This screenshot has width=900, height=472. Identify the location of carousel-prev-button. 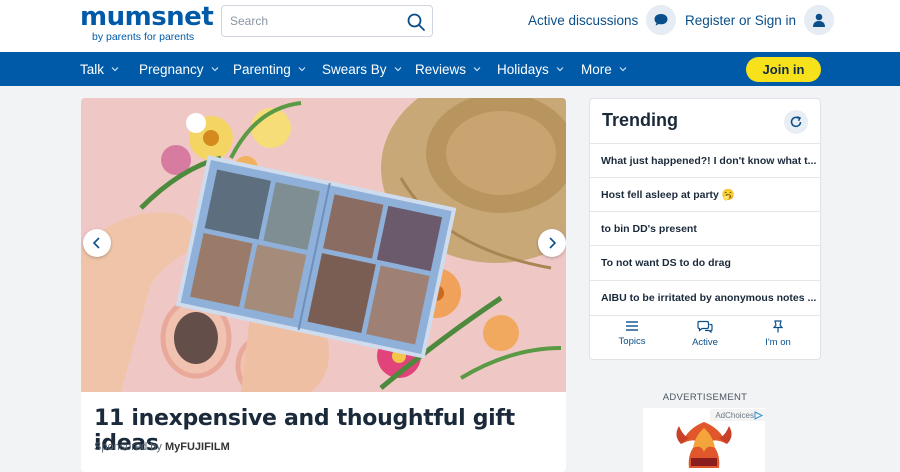
(97, 243).